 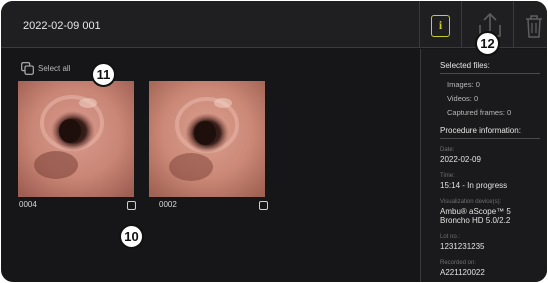 What do you see at coordinates (487, 43) in the screenshot?
I see `callout-marker: 12` at bounding box center [487, 43].